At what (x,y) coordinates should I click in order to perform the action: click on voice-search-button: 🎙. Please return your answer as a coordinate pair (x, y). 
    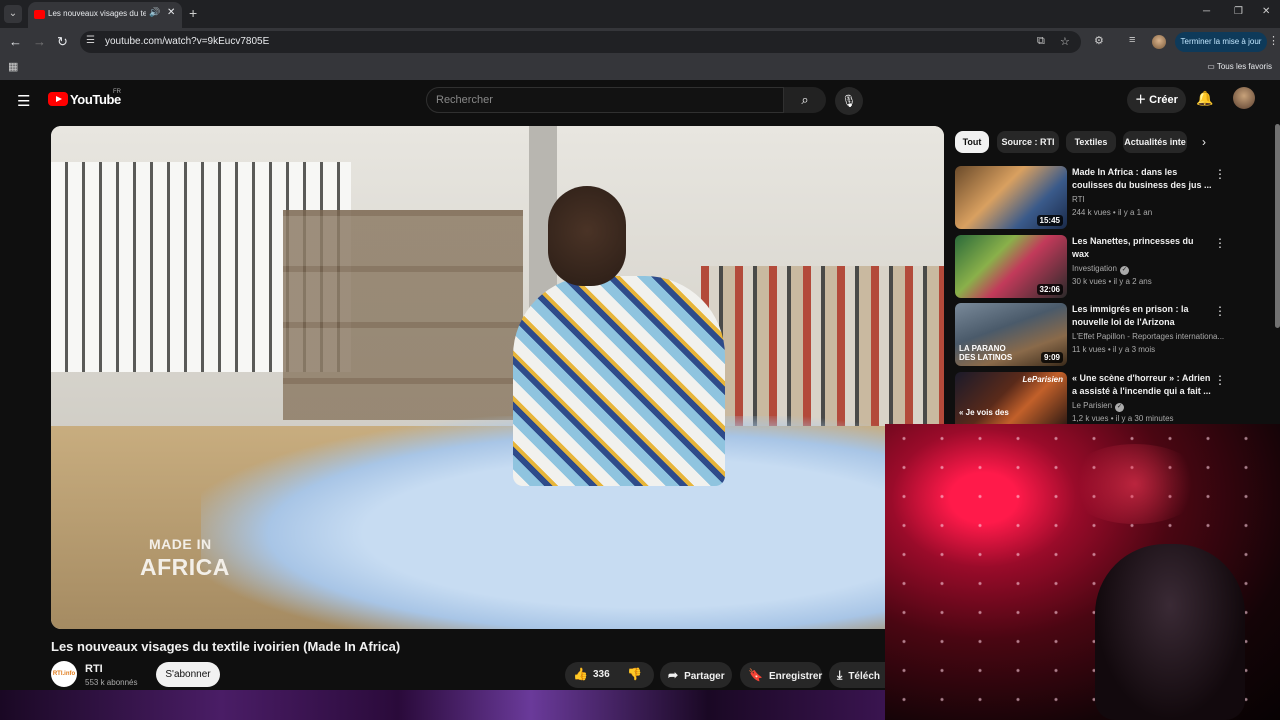
    Looking at the image, I should click on (849, 101).